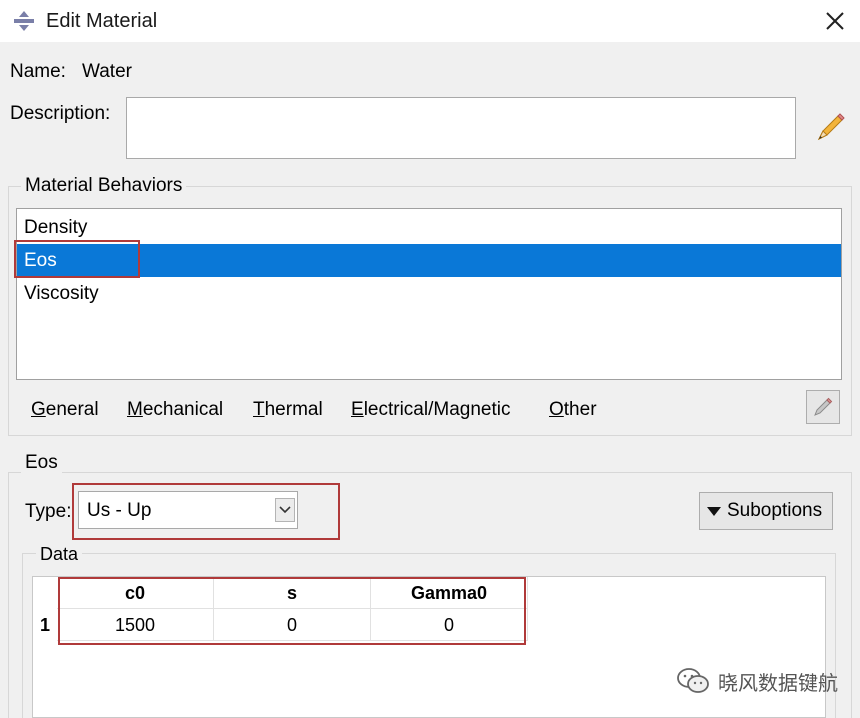 The image size is (860, 718). What do you see at coordinates (693, 680) in the screenshot?
I see `wechat-icon` at bounding box center [693, 680].